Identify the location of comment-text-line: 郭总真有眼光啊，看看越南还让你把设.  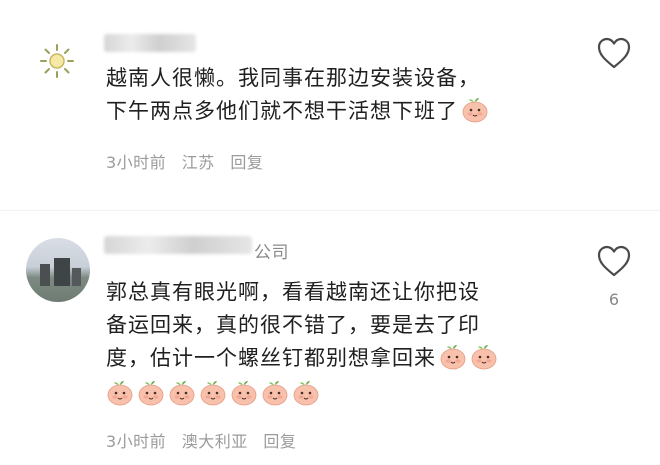
(293, 292).